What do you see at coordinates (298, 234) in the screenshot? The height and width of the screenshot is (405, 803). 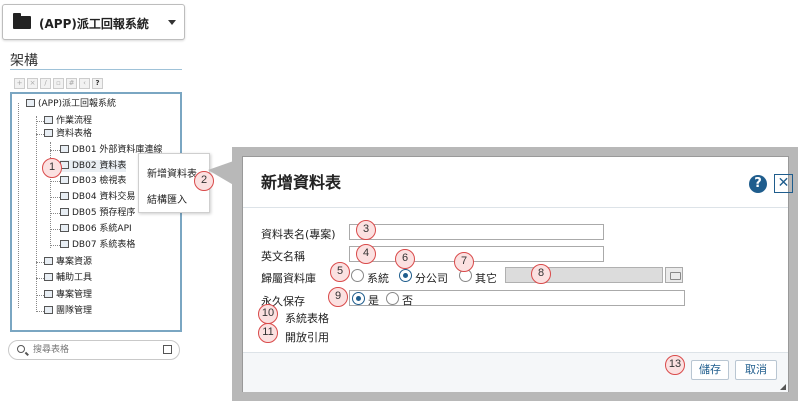 I see `table-name-label: 資料表名(專案)` at bounding box center [298, 234].